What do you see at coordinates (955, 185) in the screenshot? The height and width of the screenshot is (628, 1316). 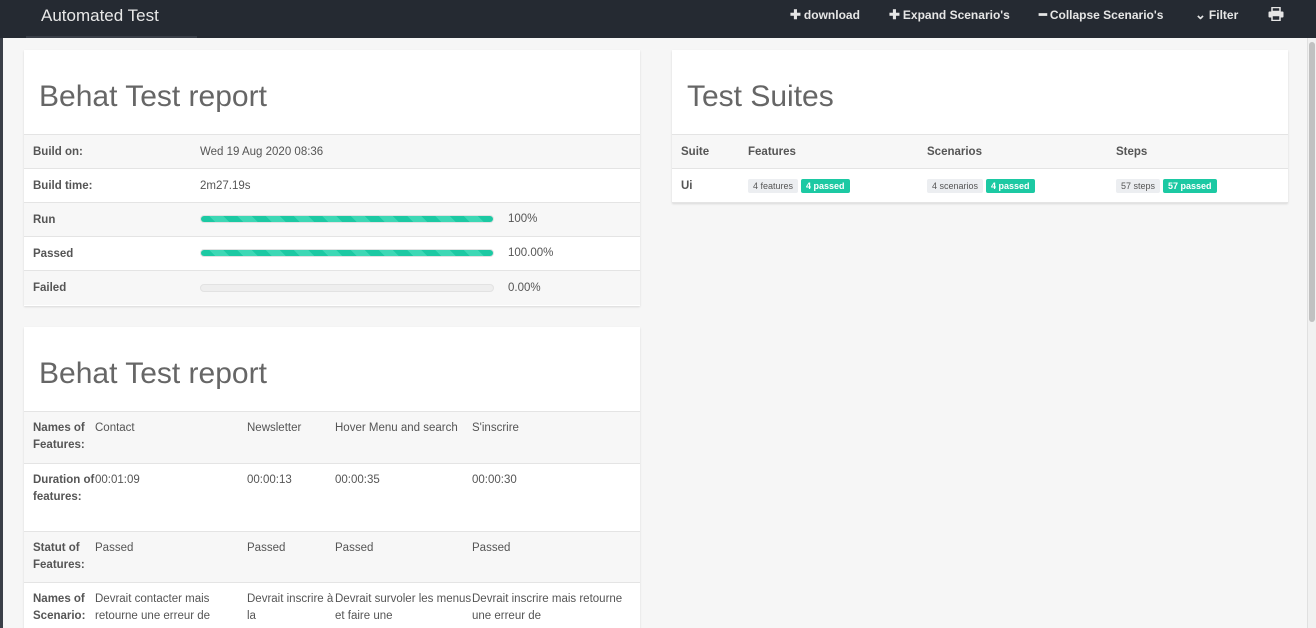 I see `scenarios-total-badge: 4 scenarios` at bounding box center [955, 185].